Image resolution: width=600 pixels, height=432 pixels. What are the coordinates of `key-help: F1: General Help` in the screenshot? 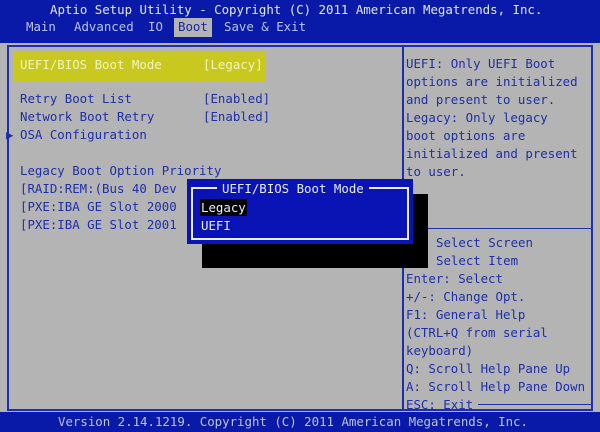 It's located at (466, 314).